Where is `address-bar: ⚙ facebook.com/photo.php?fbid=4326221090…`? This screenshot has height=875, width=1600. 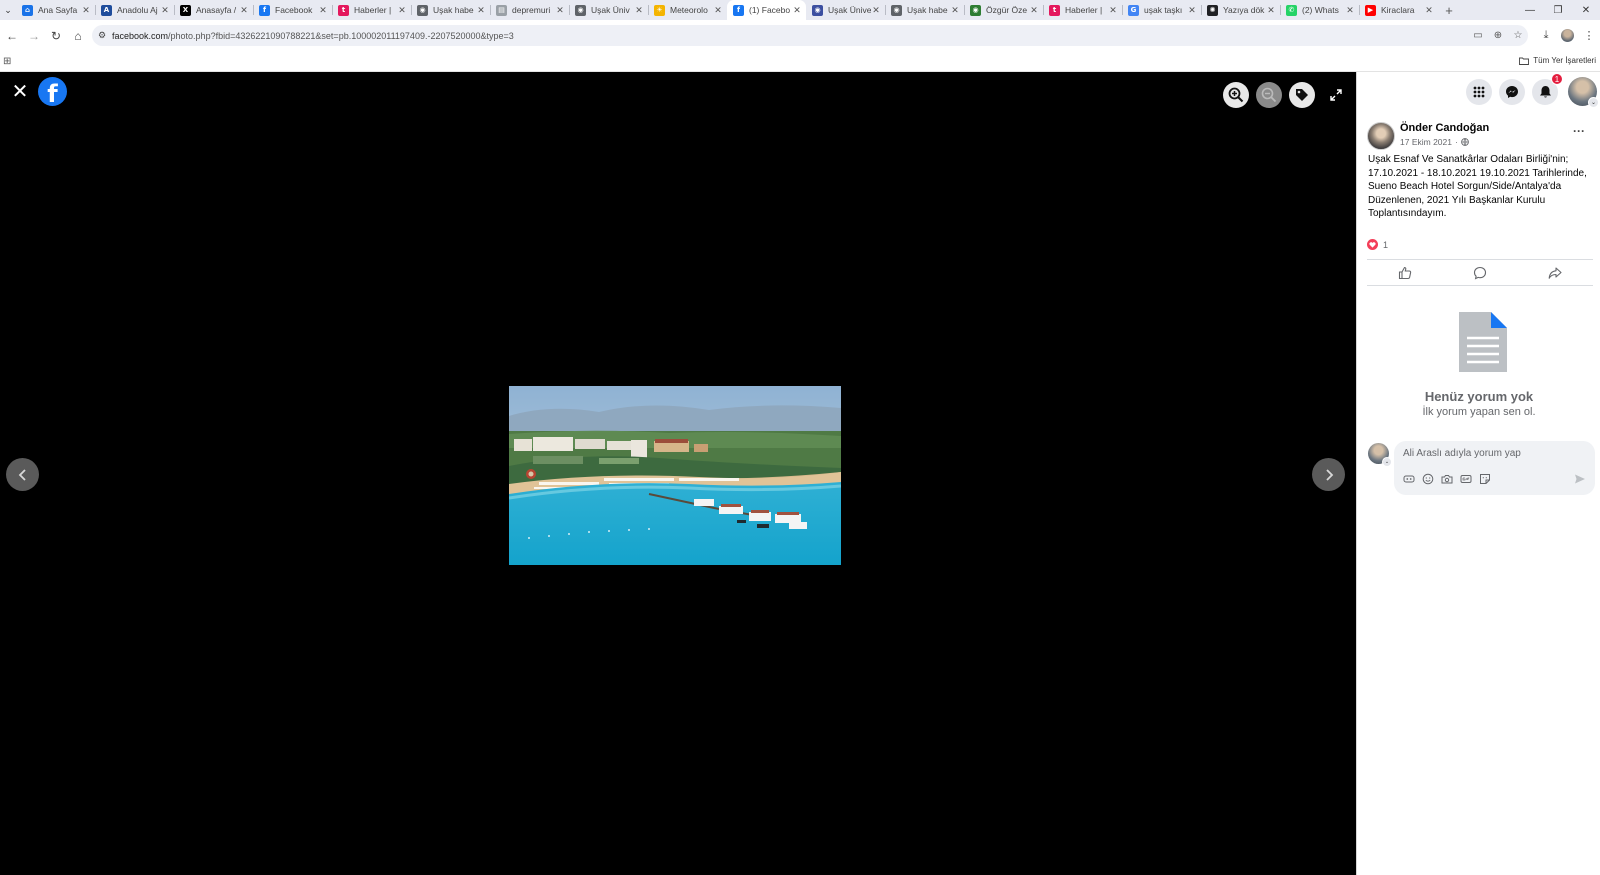 address-bar: ⚙ facebook.com/photo.php?fbid=4326221090… is located at coordinates (810, 35).